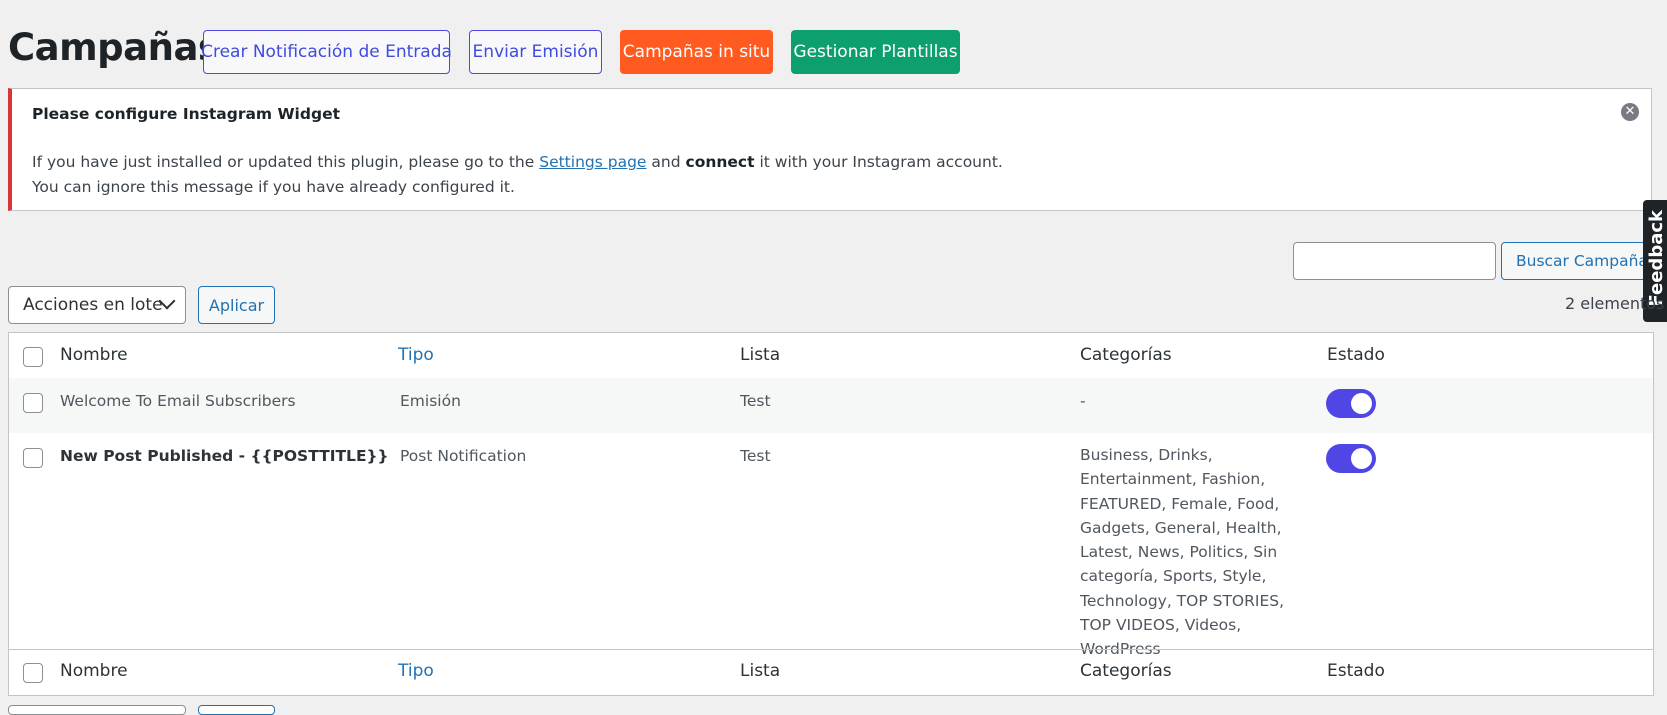 This screenshot has width=1667, height=715. Describe the element at coordinates (535, 52) in the screenshot. I see `send-broadcast-button: Enviar Emisión` at that location.